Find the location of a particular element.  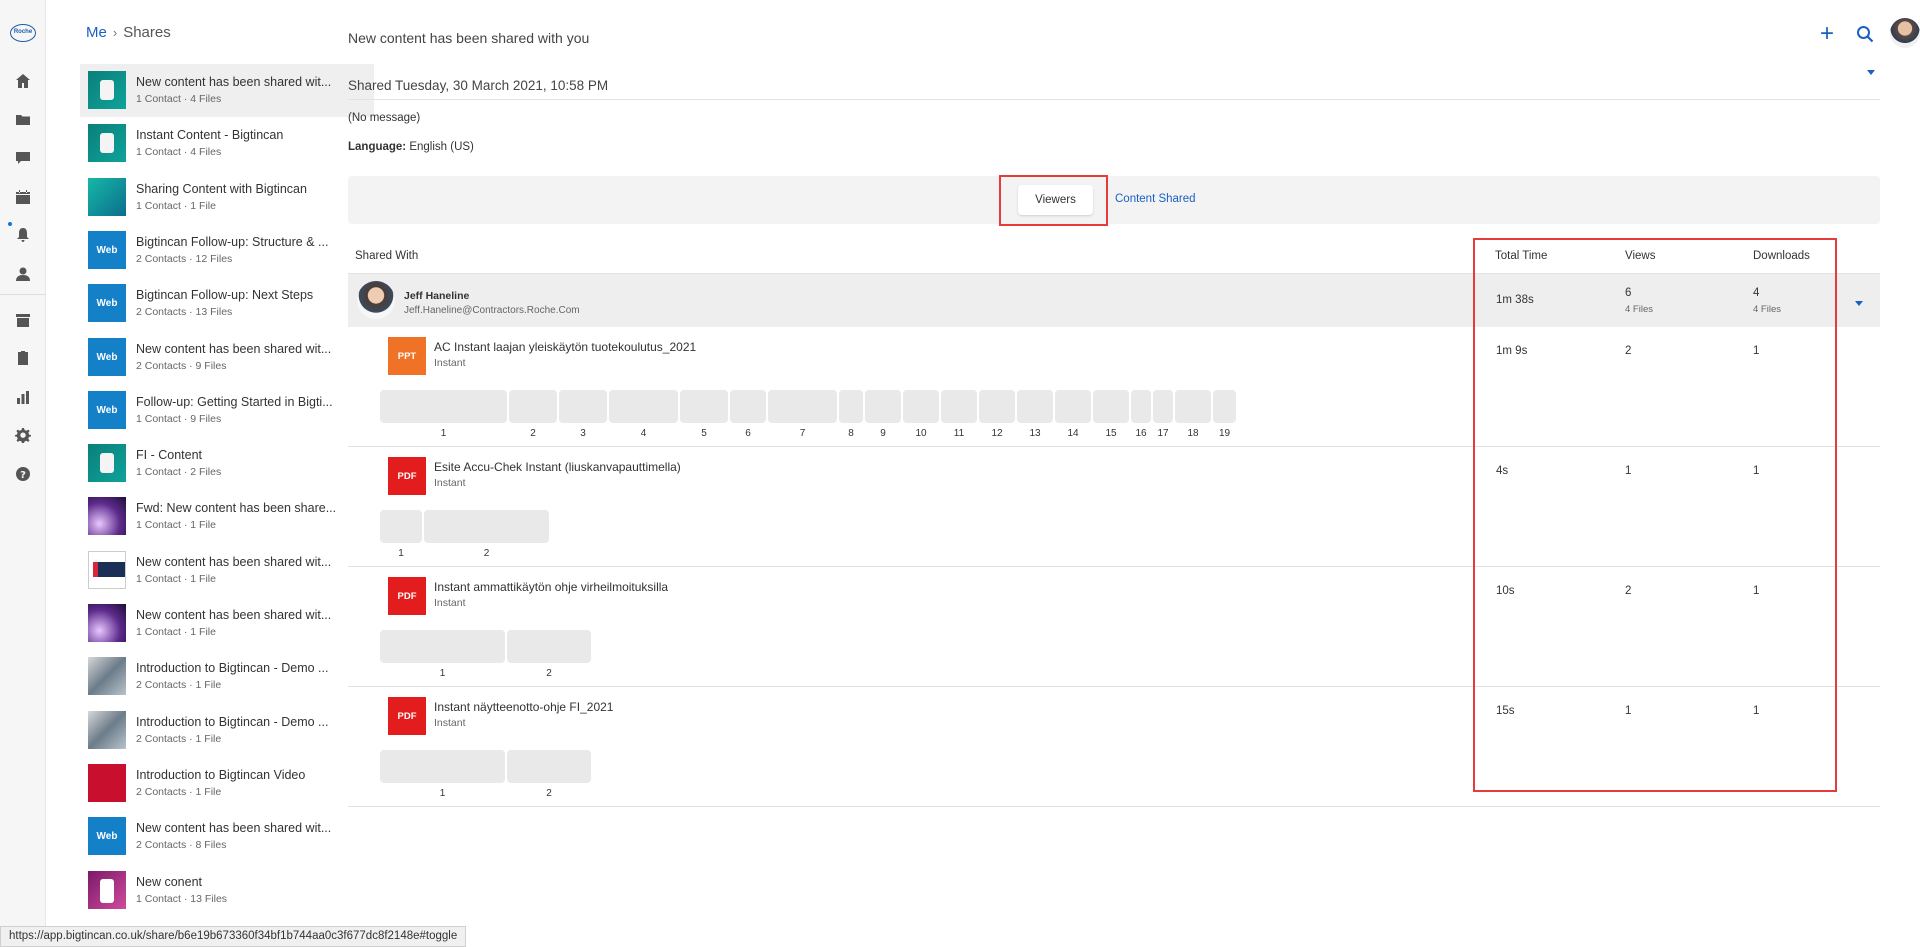

page-number: 12 is located at coordinates (997, 433).